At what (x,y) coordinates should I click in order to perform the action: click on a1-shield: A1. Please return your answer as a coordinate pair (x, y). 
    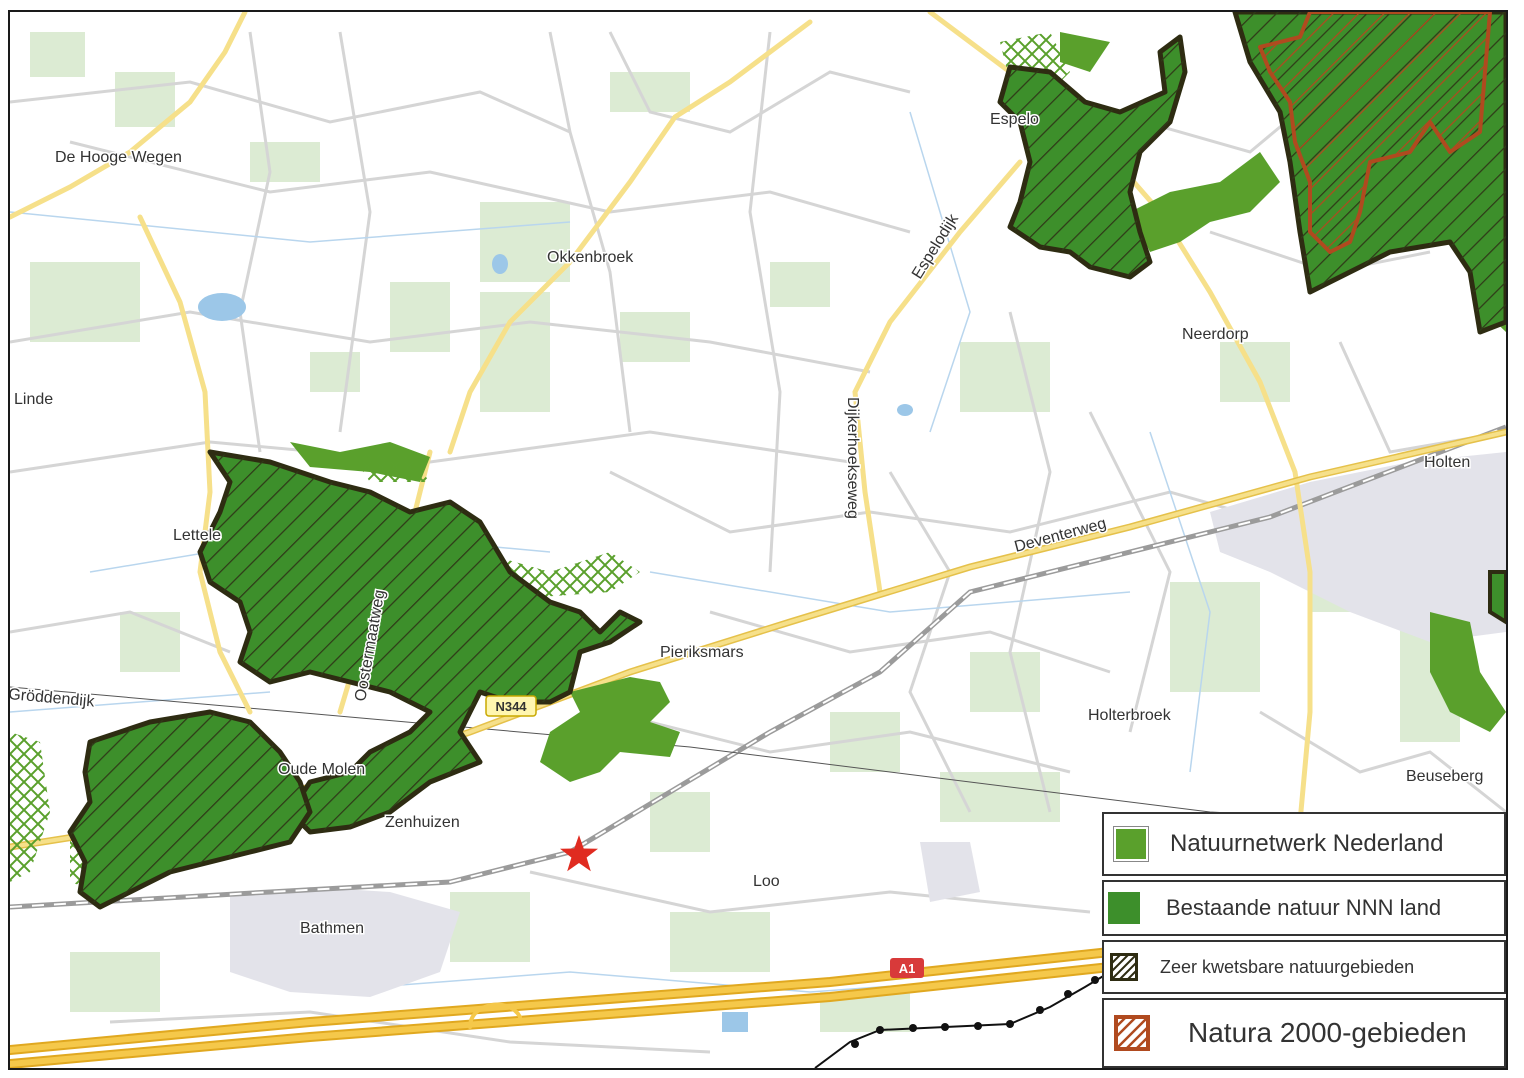
    Looking at the image, I should click on (907, 968).